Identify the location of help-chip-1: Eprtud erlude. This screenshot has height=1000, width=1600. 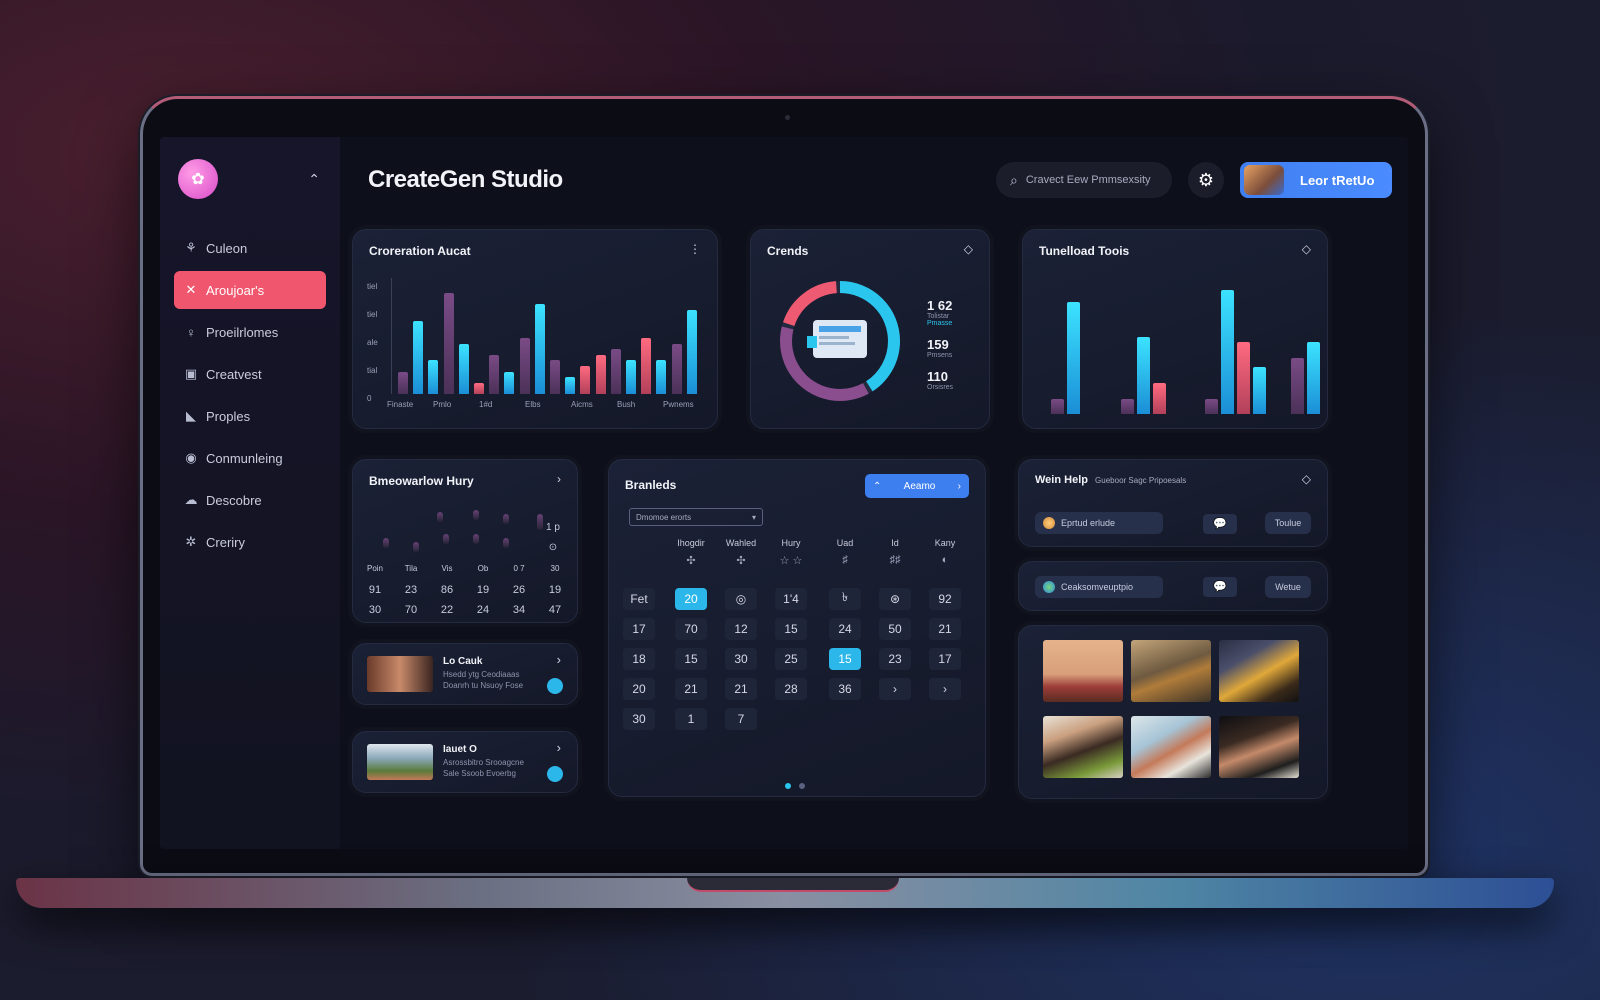
(1099, 523).